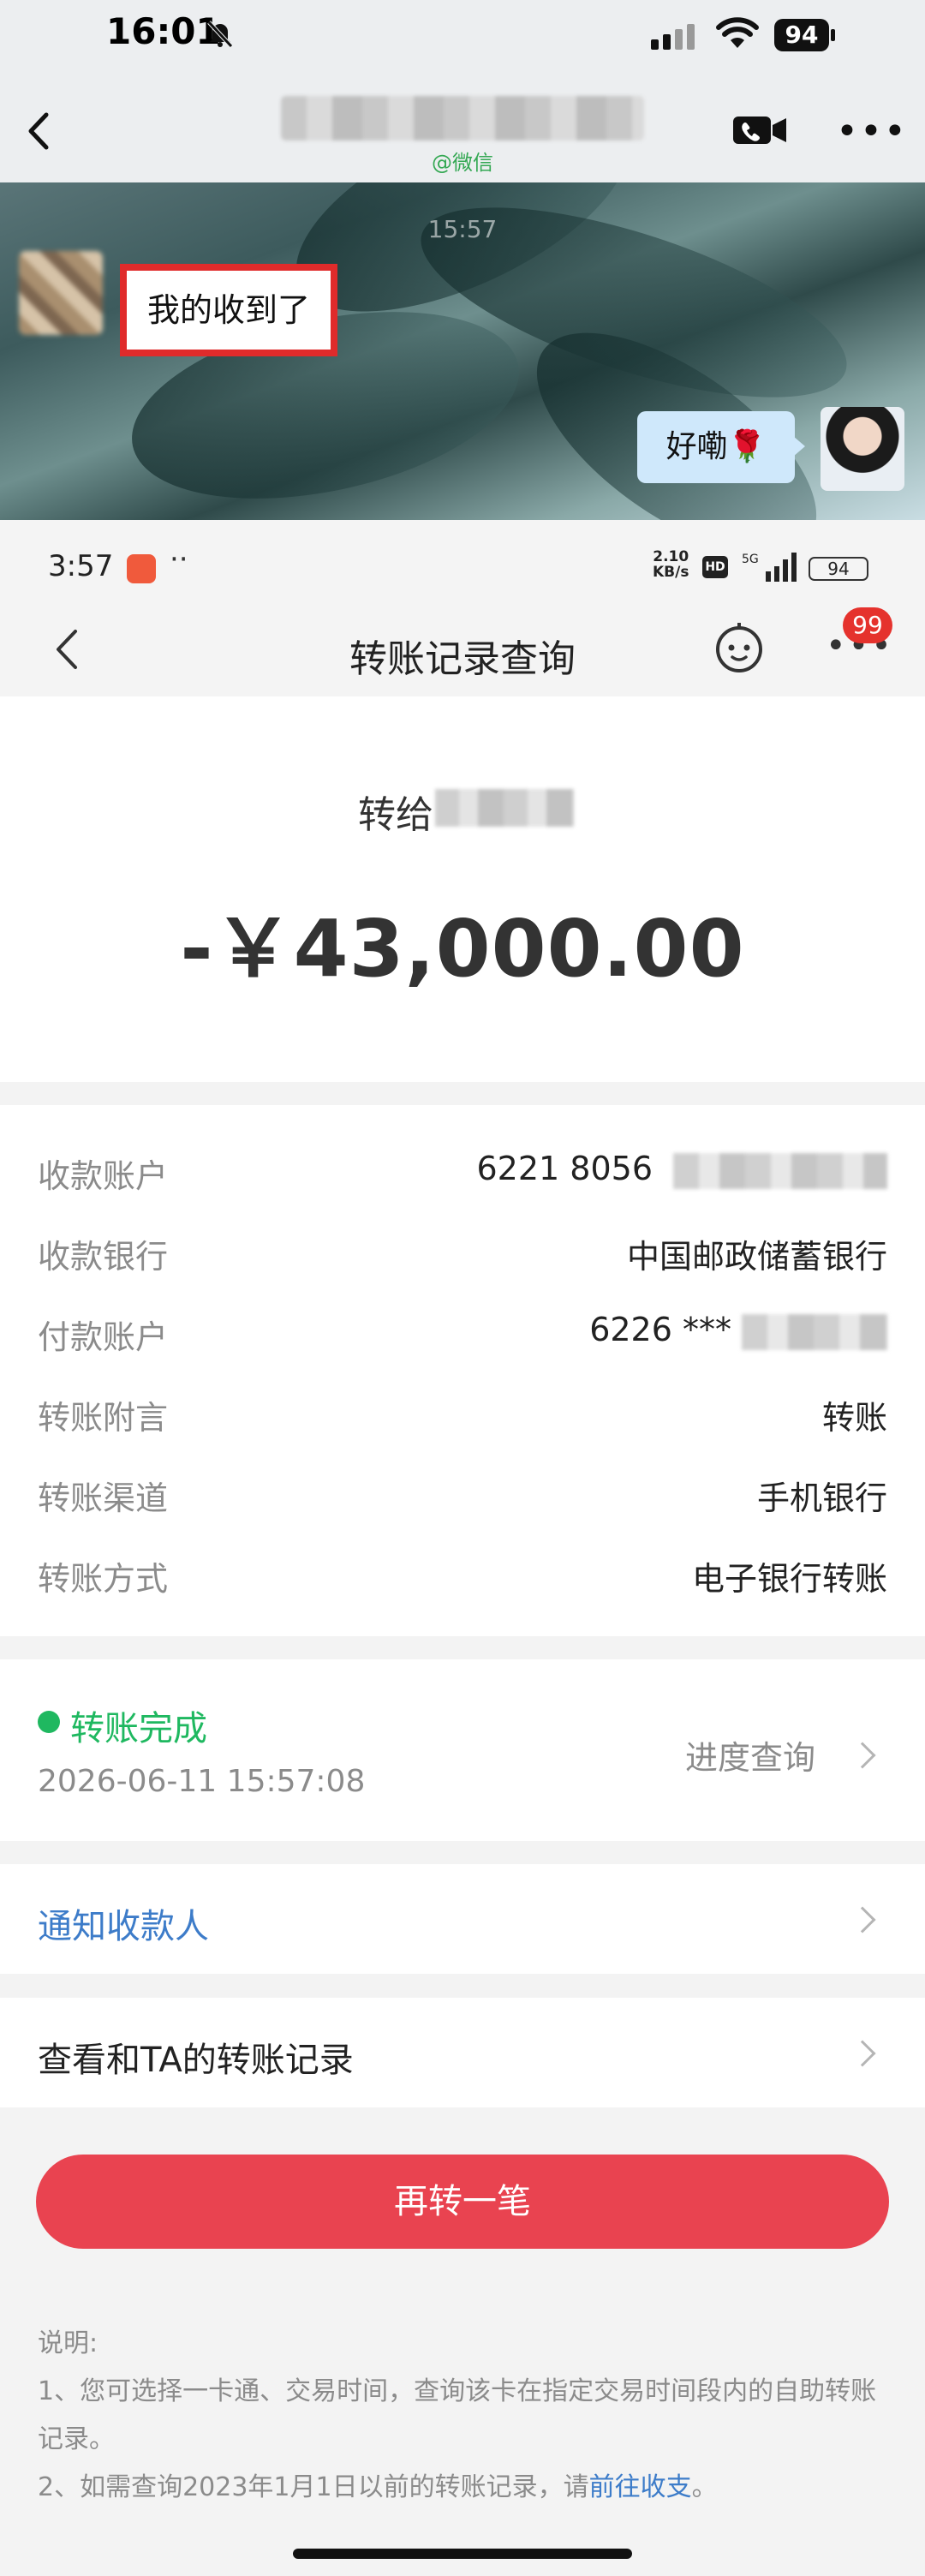  I want to click on incoming-message-bubble: 我的收到了, so click(229, 310).